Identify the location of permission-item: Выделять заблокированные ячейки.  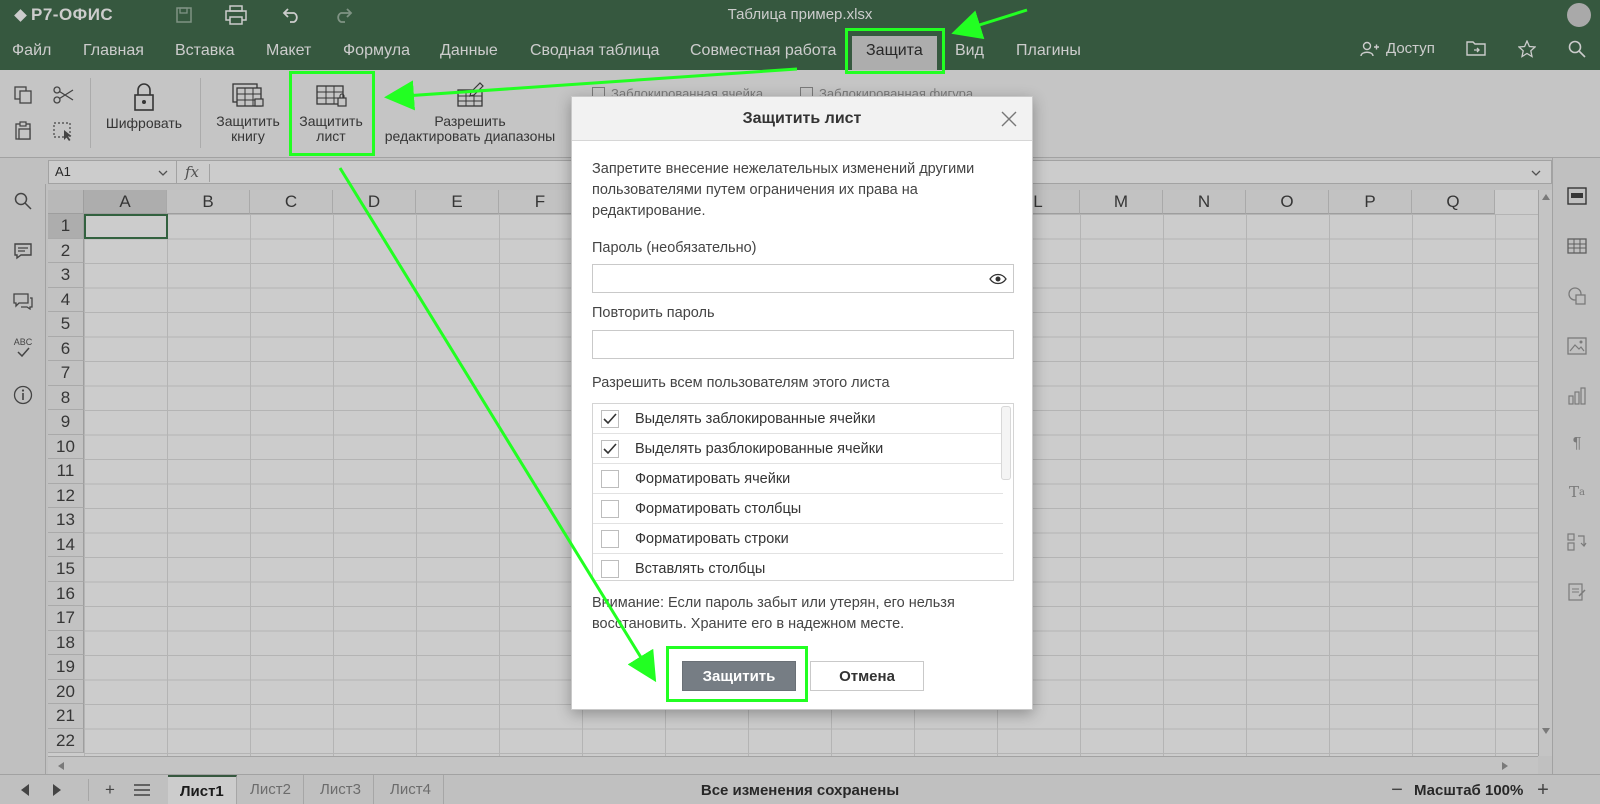
(798, 419).